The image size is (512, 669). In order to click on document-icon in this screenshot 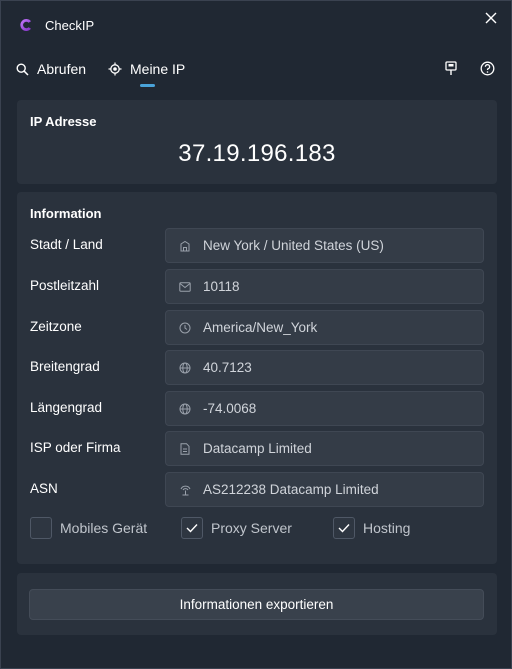, I will do `click(185, 448)`.